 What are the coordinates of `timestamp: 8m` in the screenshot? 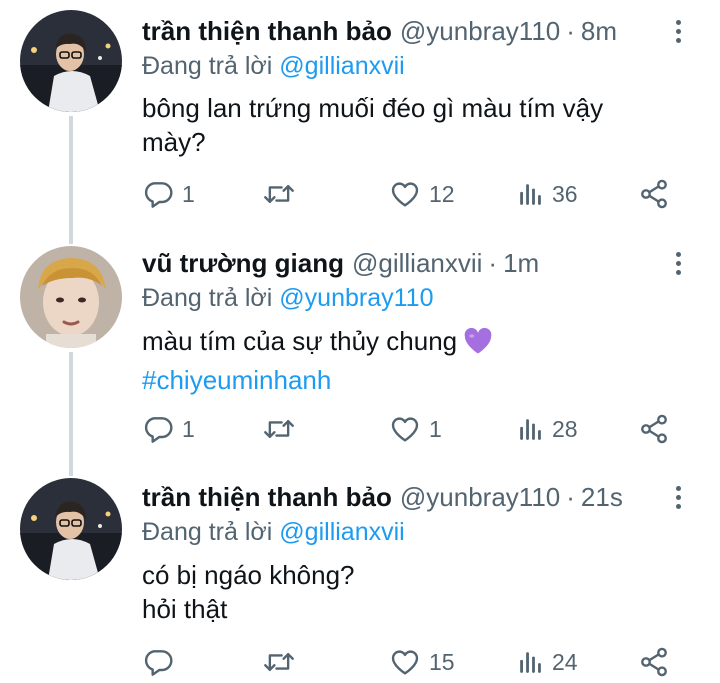 It's located at (599, 31).